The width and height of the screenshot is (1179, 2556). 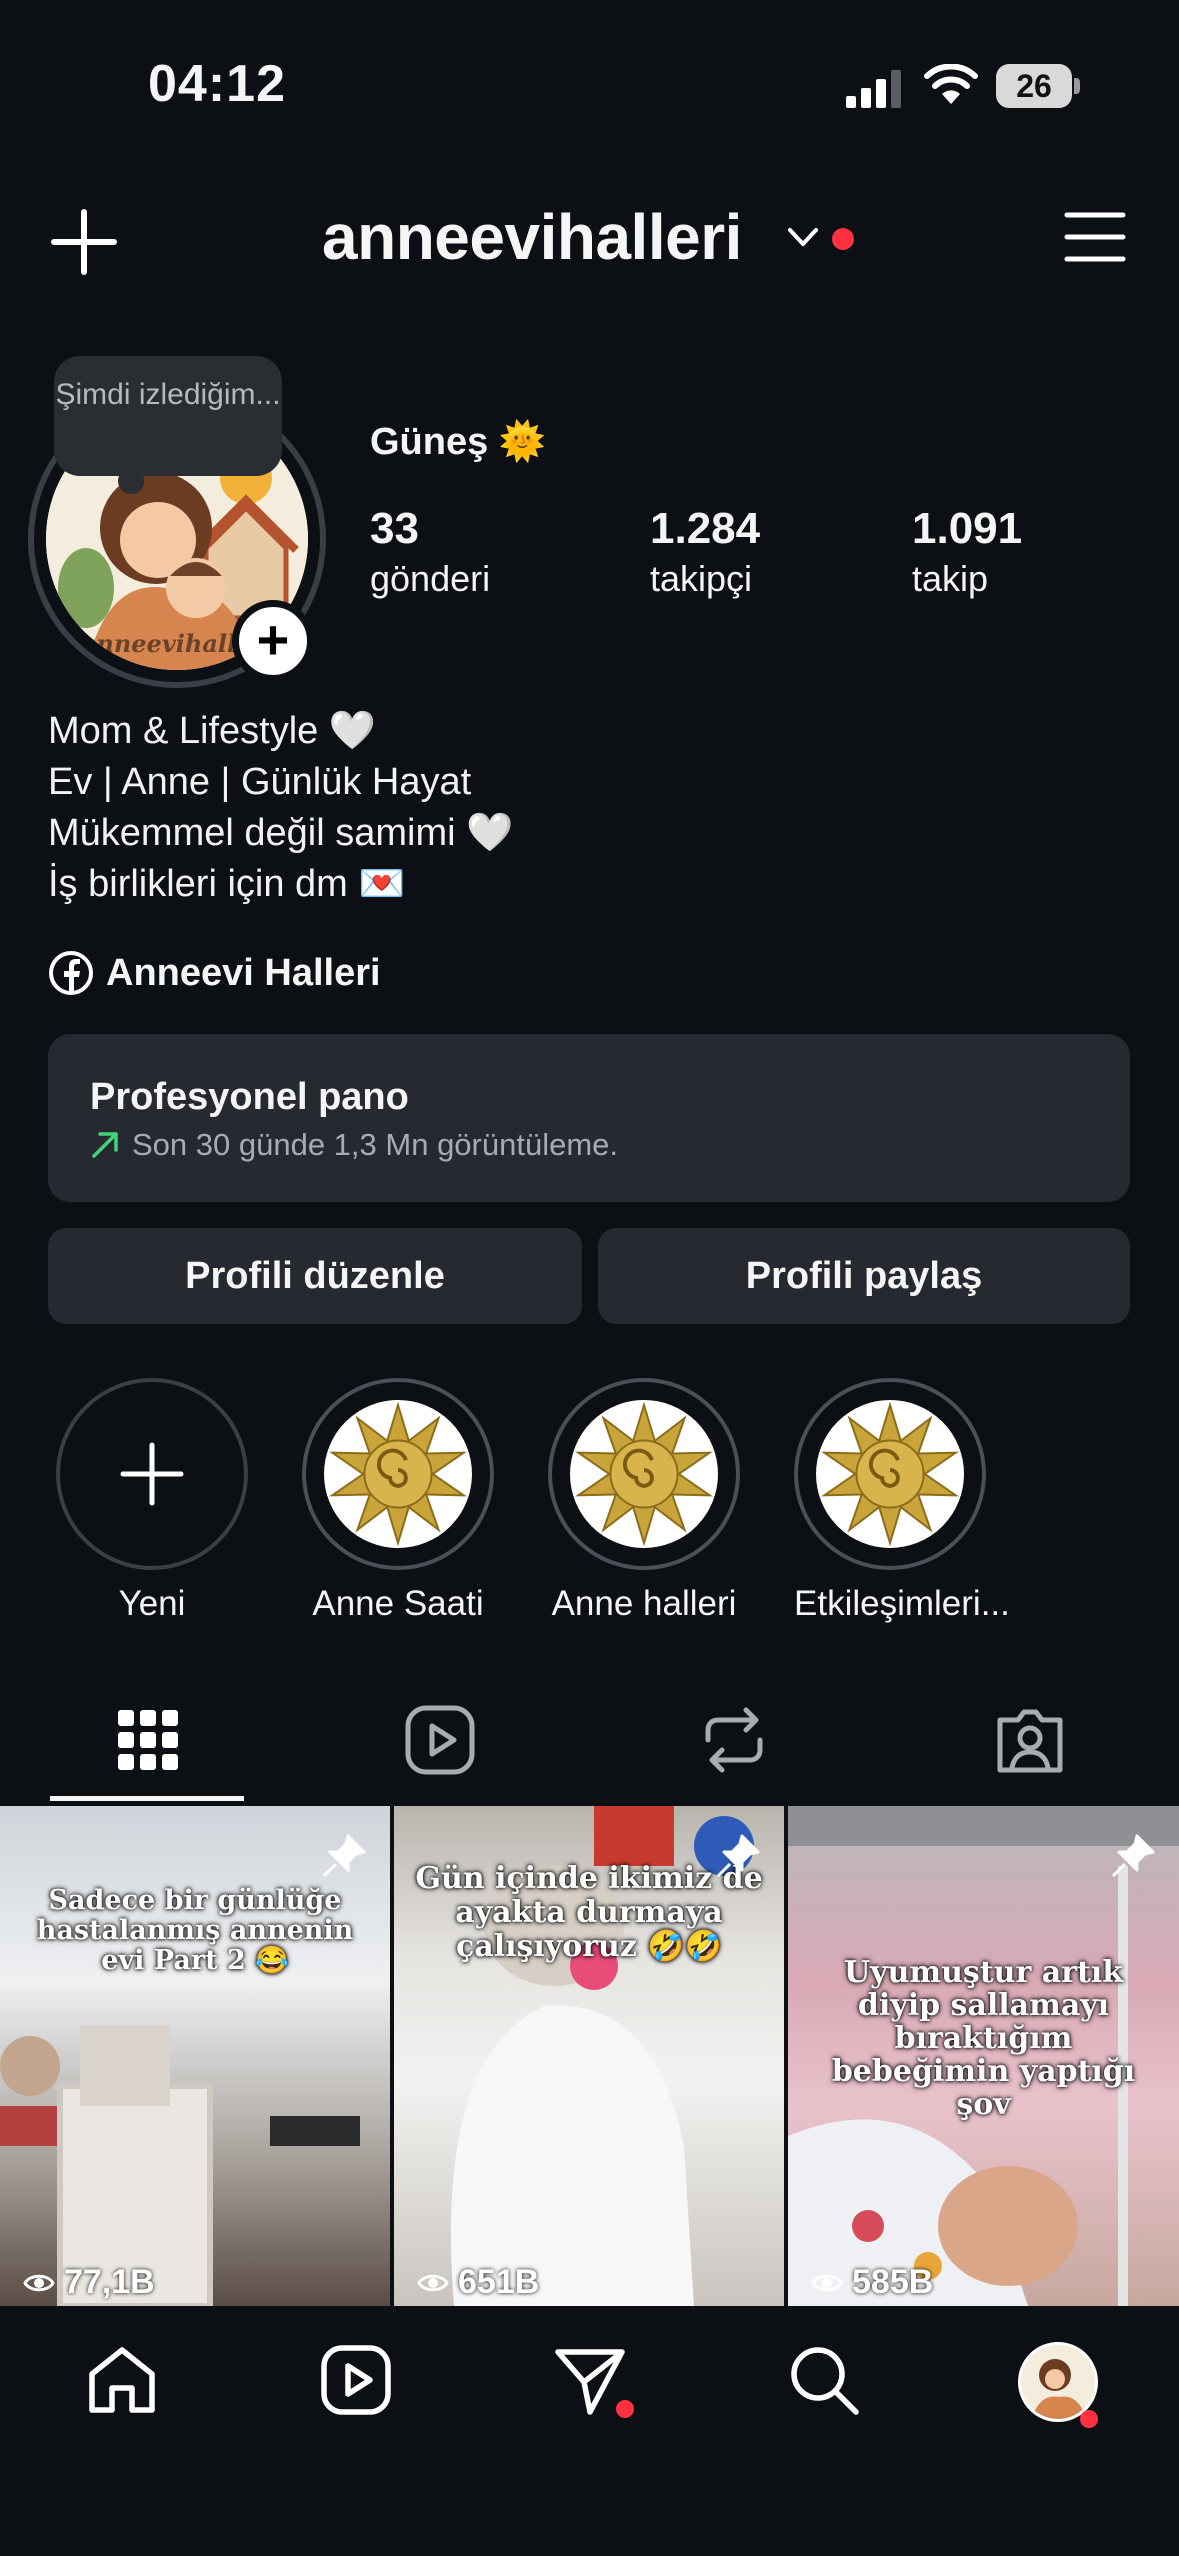 What do you see at coordinates (1030, 1740) in the screenshot?
I see `tagged-icon` at bounding box center [1030, 1740].